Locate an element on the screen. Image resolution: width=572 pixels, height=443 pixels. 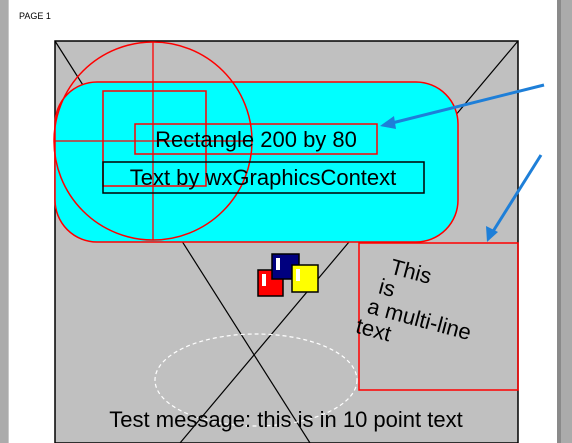
navy-square-highlight is located at coordinates (278, 264).